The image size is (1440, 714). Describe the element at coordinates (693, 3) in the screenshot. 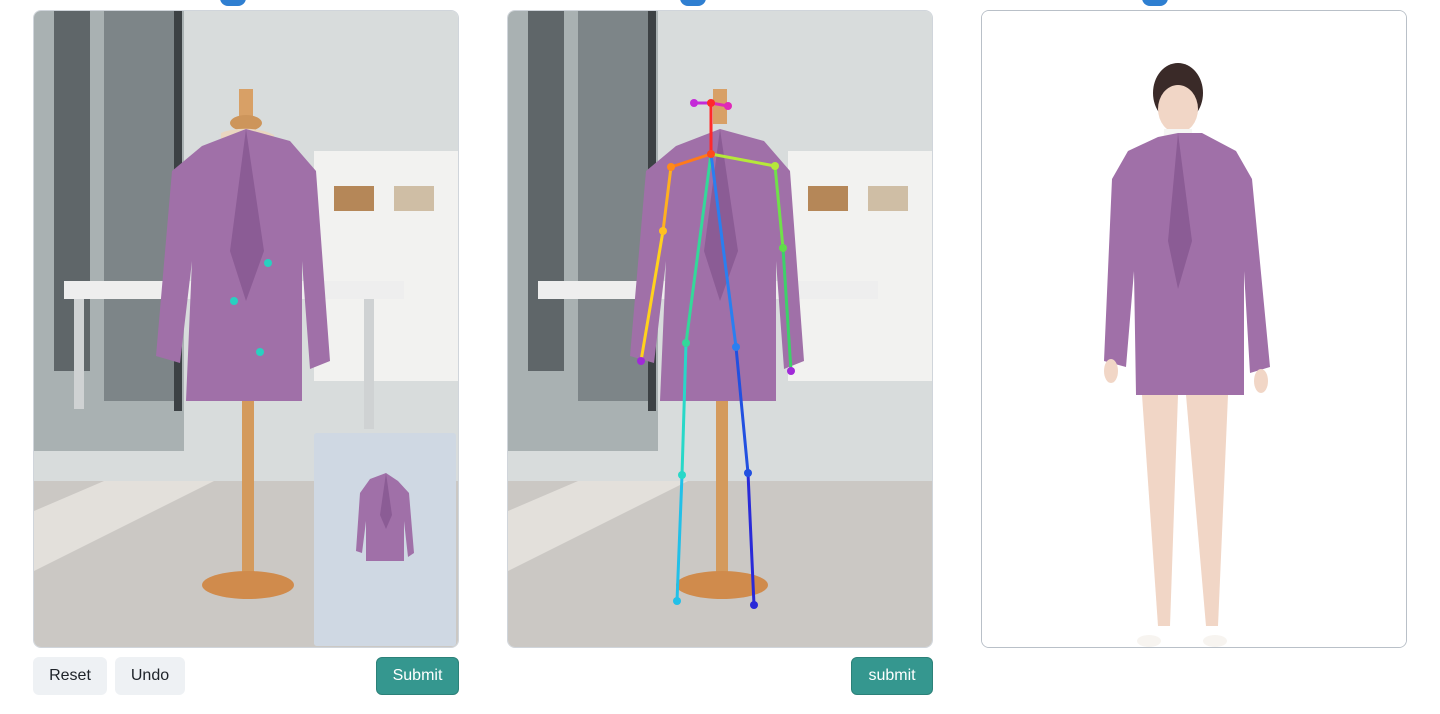

I see `header-arc-middle` at that location.